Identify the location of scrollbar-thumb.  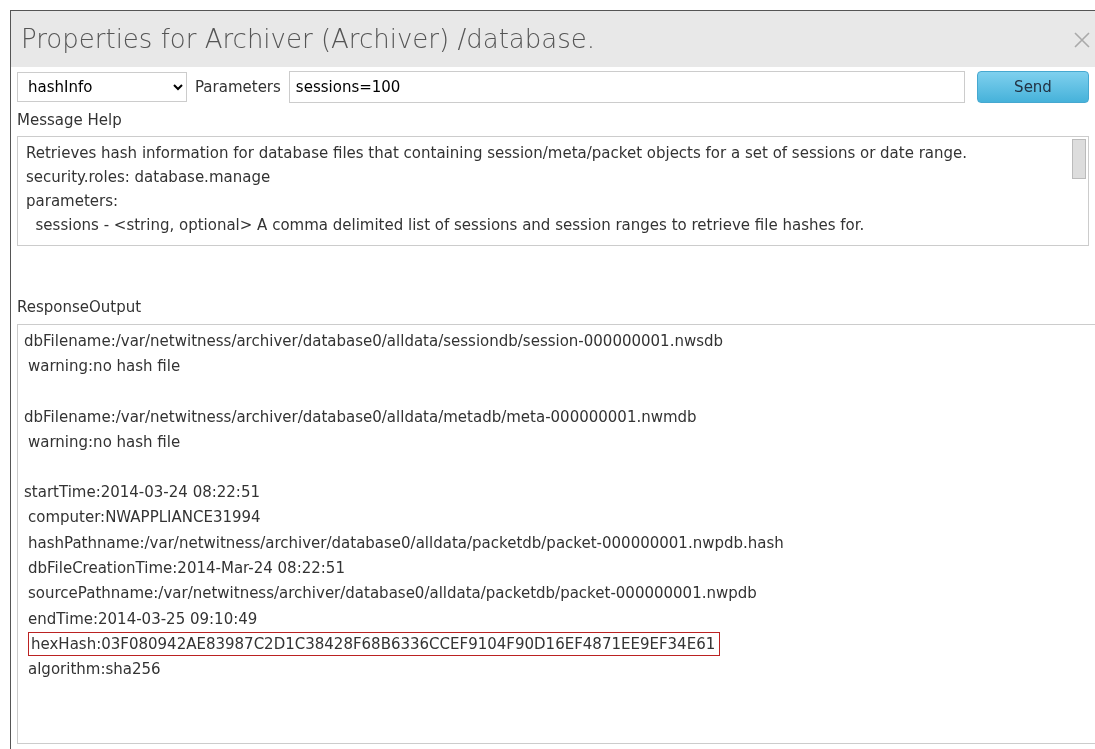
(1079, 158).